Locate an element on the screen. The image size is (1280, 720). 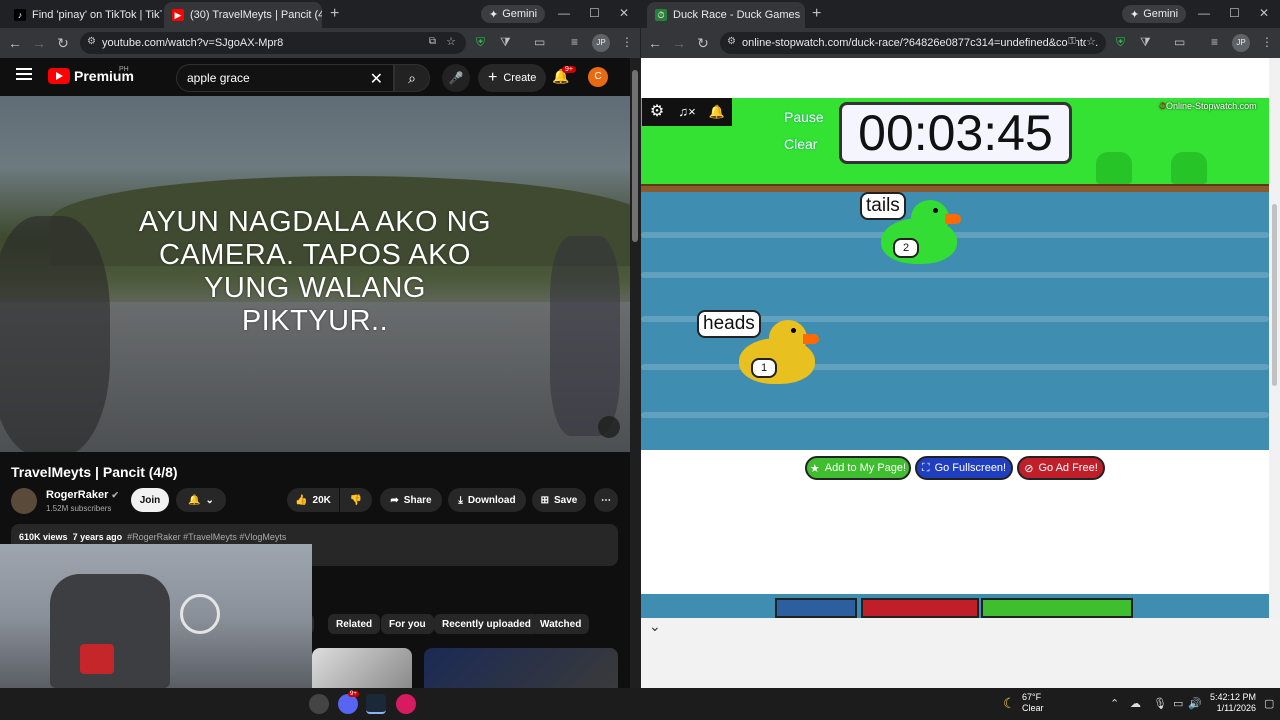
bottom-red-button is located at coordinates (920, 608).